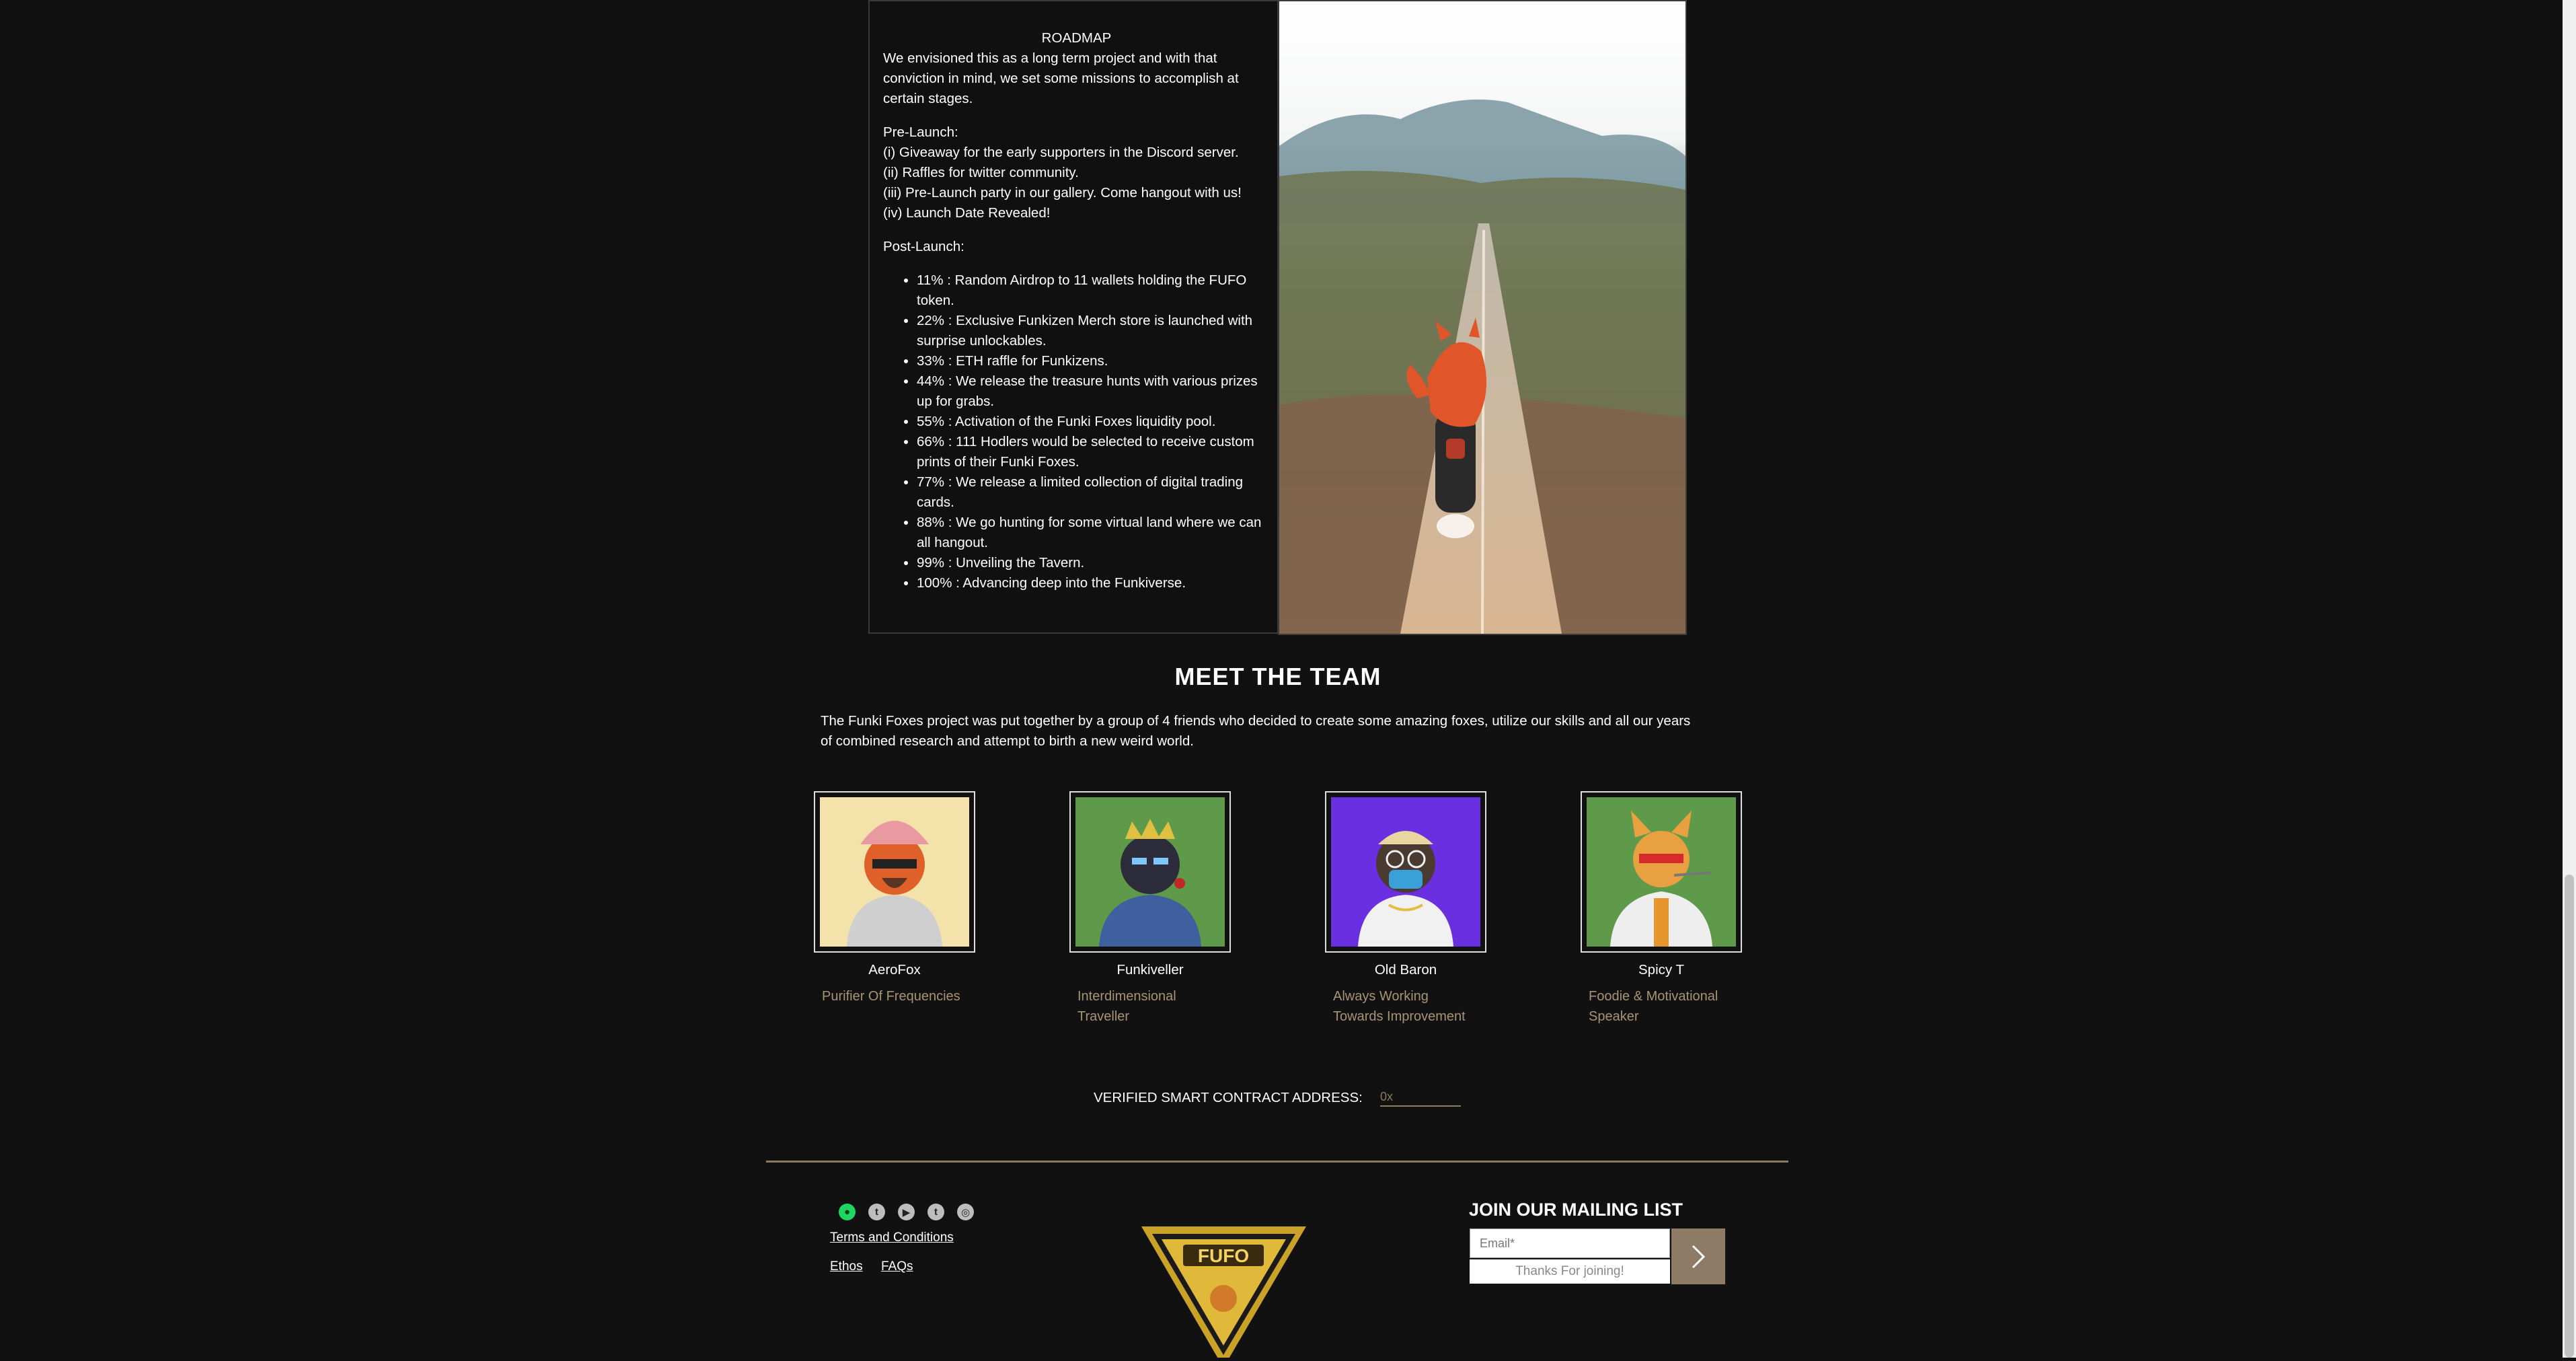  Describe the element at coordinates (1277, 676) in the screenshot. I see `team-section-title: MEET THE TEAM` at that location.